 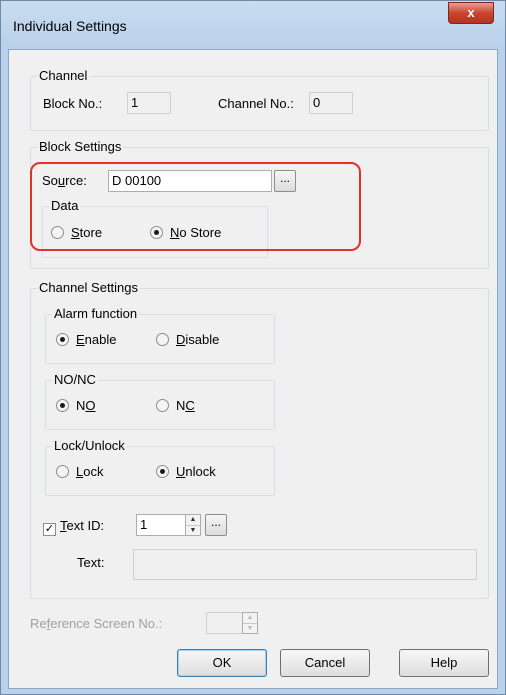 I want to click on channel-group: Channel Block No.: 1 Channel No.: 0, so click(x=259, y=99).